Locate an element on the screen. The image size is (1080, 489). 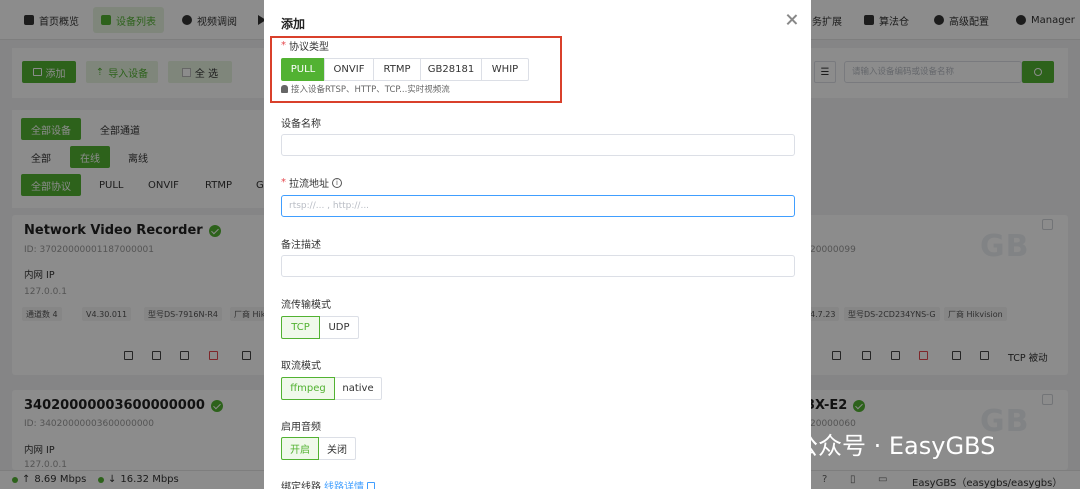
description-input is located at coordinates (538, 266).